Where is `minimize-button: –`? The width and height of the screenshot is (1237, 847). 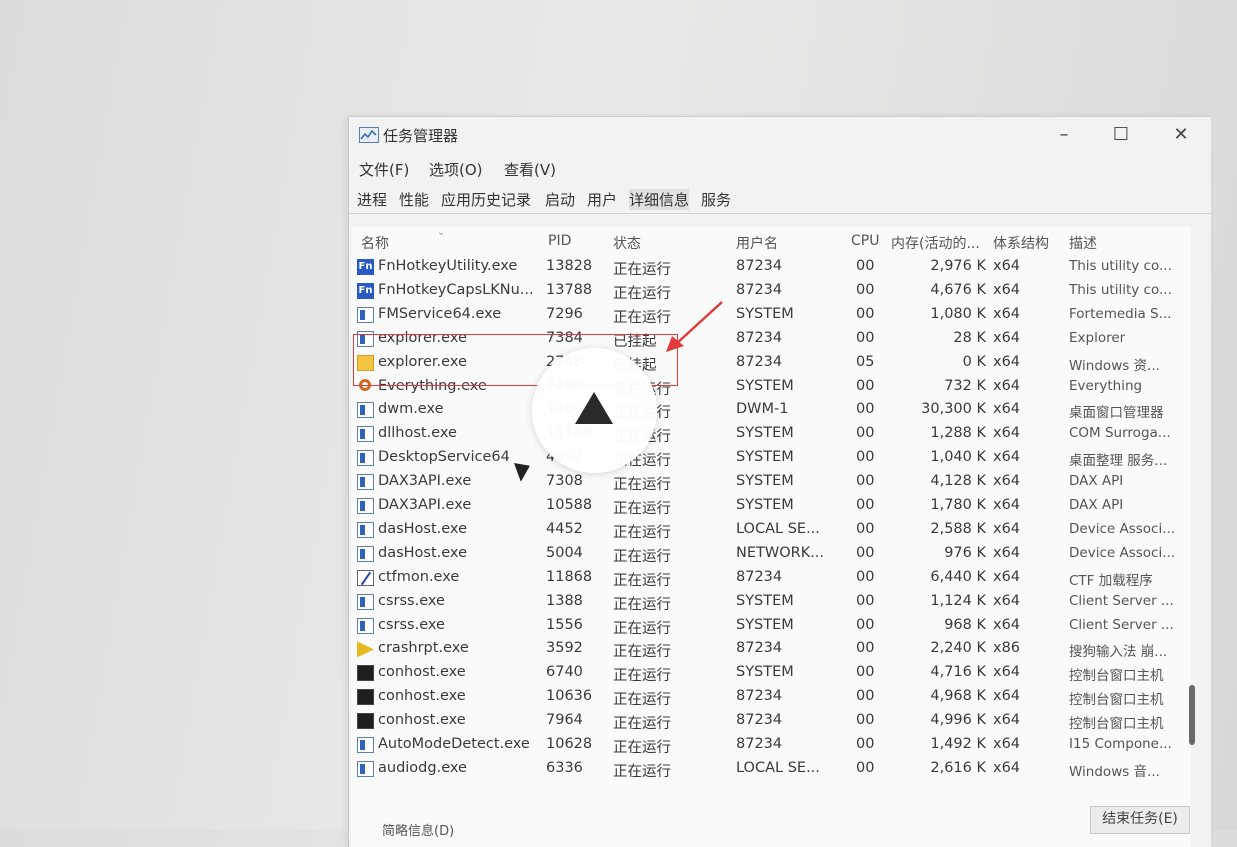
minimize-button: – is located at coordinates (1064, 135).